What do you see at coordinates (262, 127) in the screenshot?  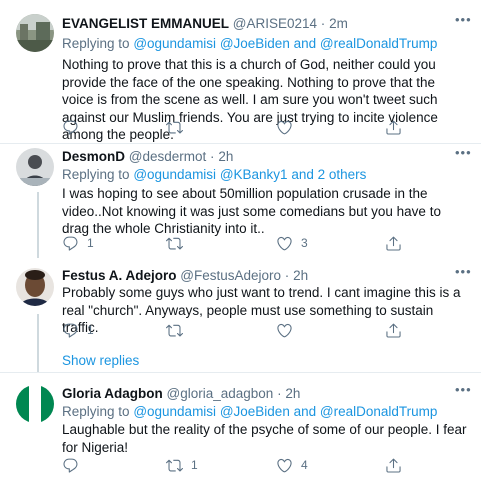 I see `tweet-actions` at bounding box center [262, 127].